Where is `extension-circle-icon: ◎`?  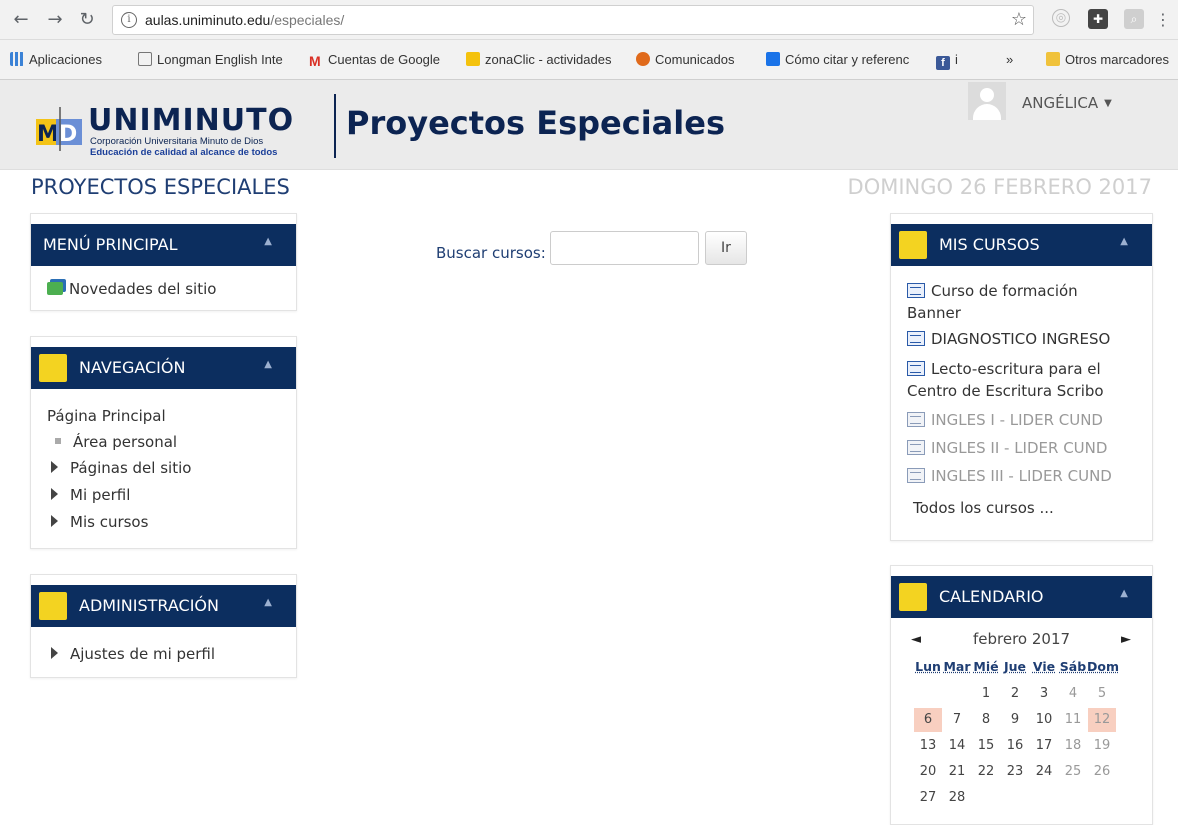
extension-circle-icon: ◎ is located at coordinates (1061, 18).